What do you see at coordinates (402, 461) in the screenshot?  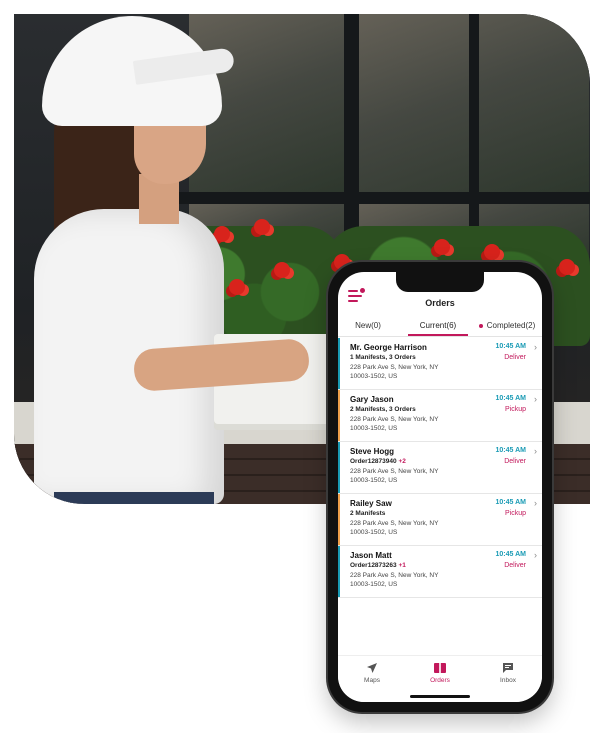 I see `extra-orders-count: +2` at bounding box center [402, 461].